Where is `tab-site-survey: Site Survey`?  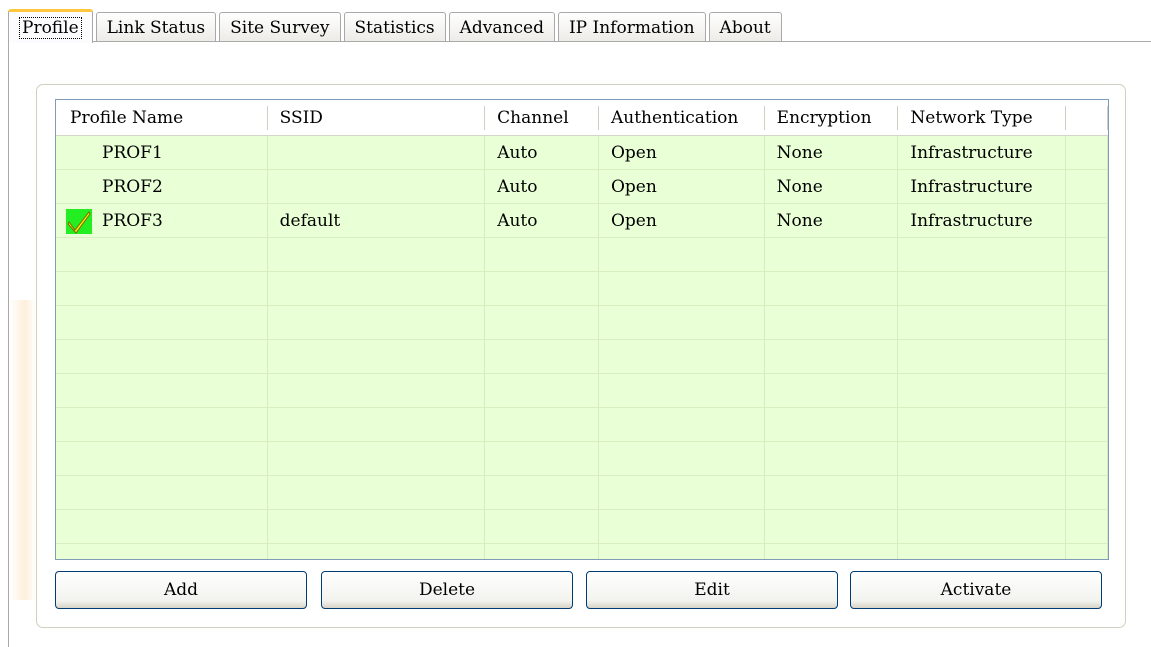 tab-site-survey: Site Survey is located at coordinates (280, 27).